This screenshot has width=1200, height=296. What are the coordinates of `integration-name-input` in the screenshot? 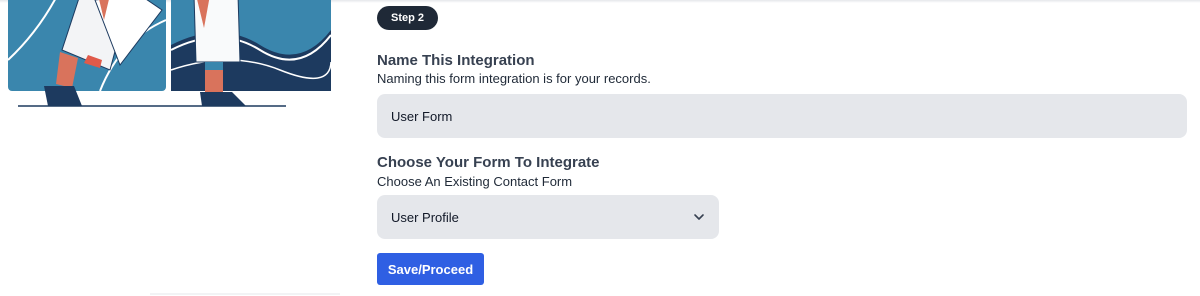 It's located at (782, 116).